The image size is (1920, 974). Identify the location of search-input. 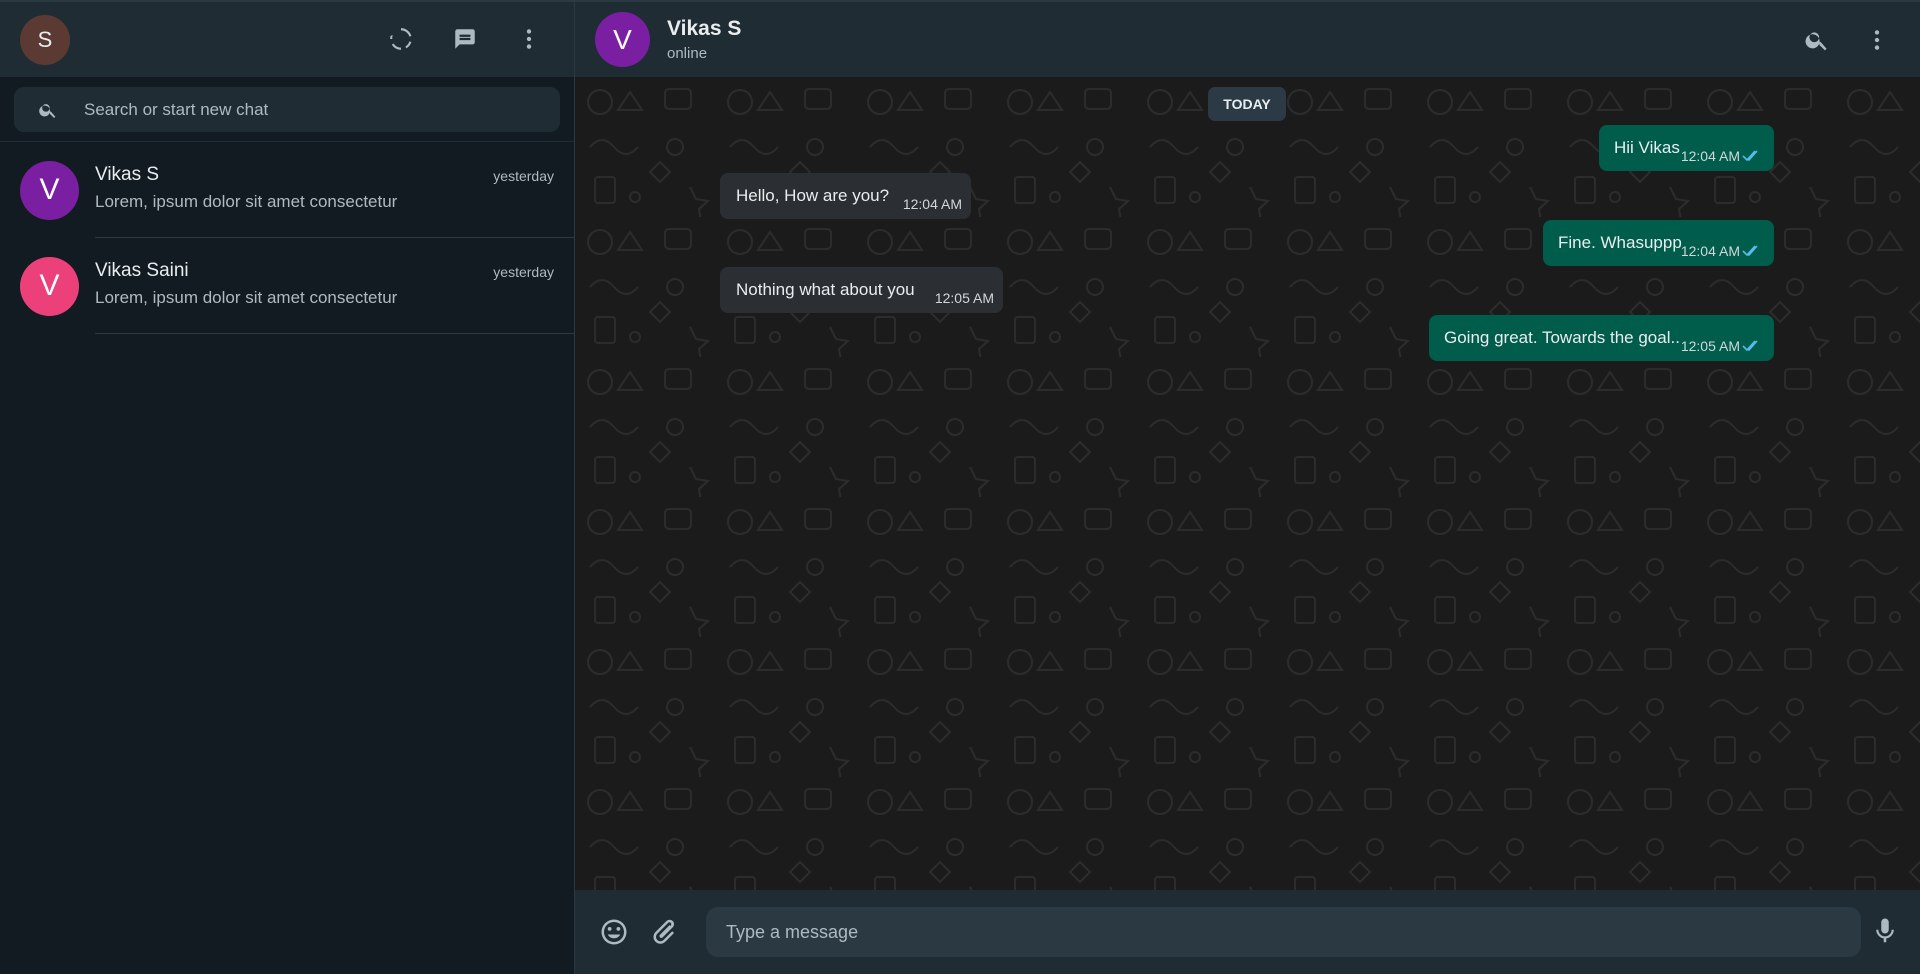
(304, 109).